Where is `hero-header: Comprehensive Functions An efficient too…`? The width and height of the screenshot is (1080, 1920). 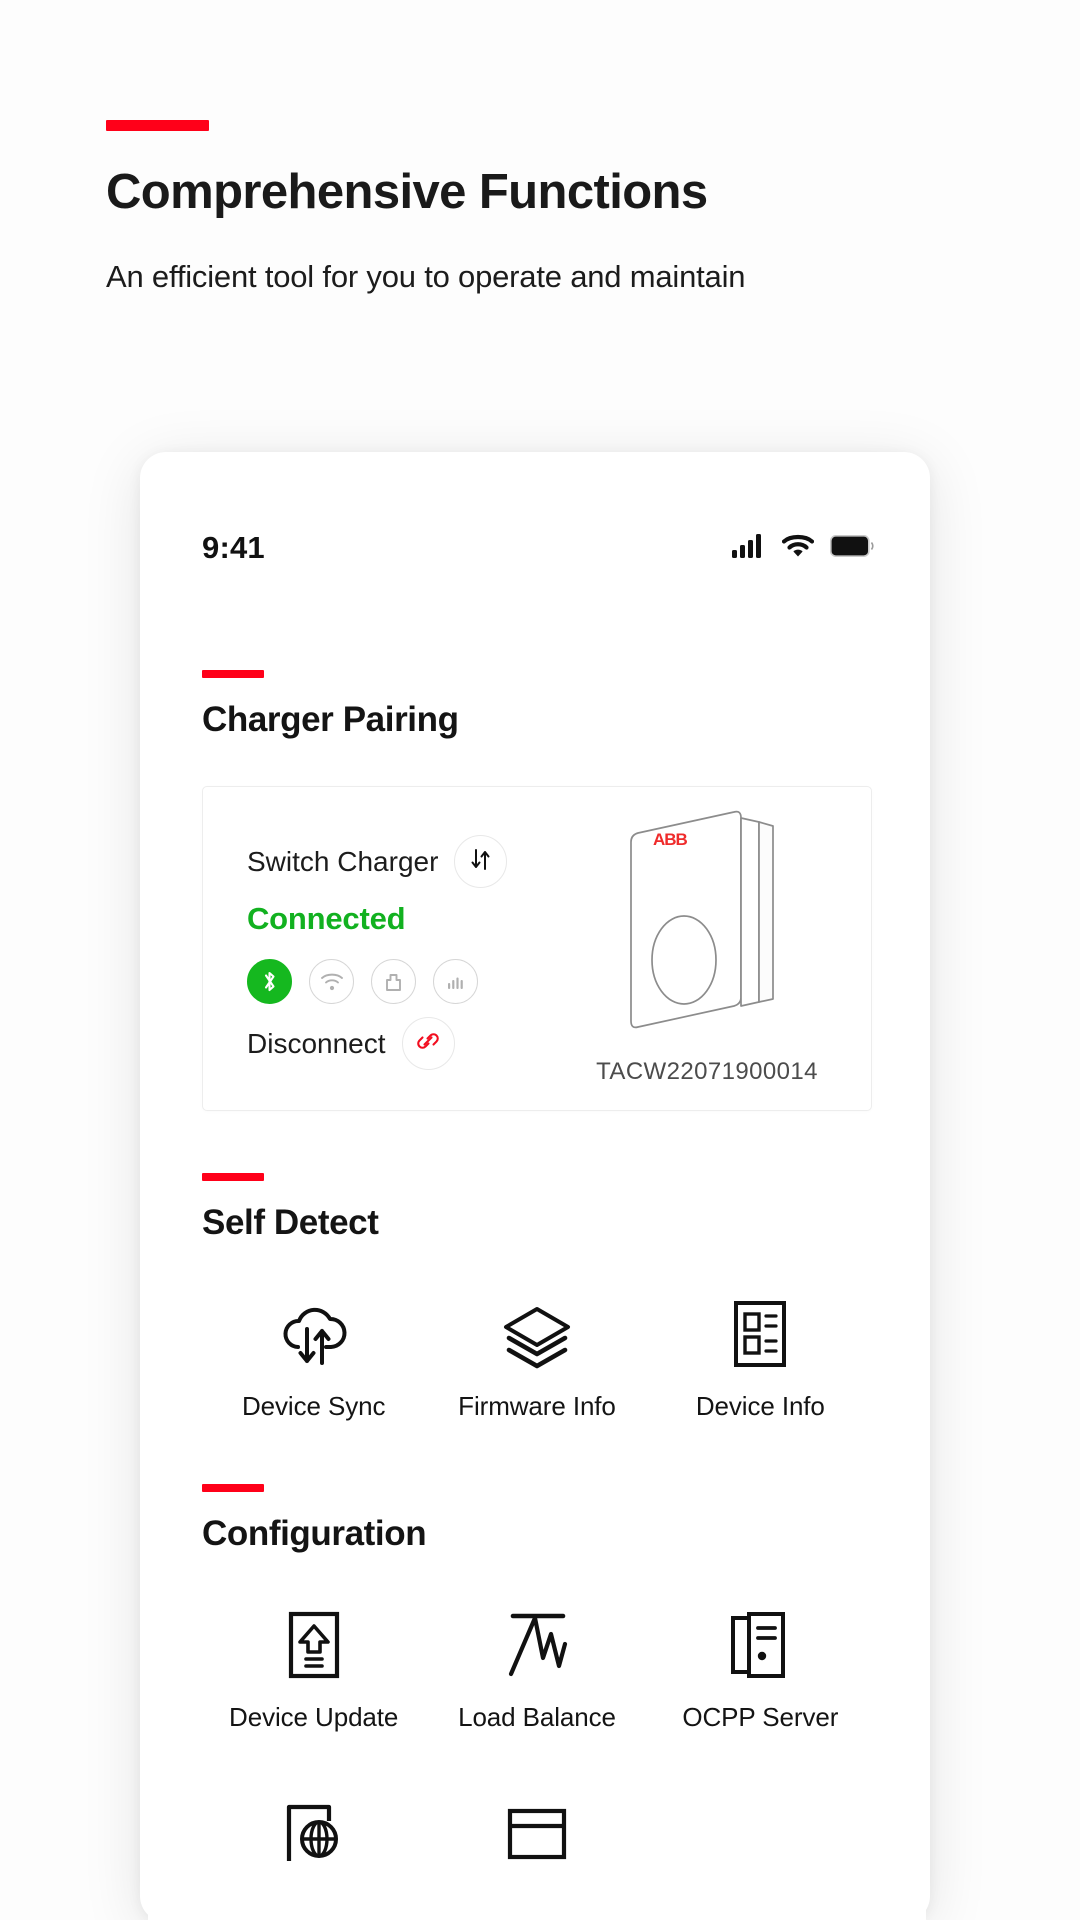 hero-header: Comprehensive Functions An efficient too… is located at coordinates (556, 207).